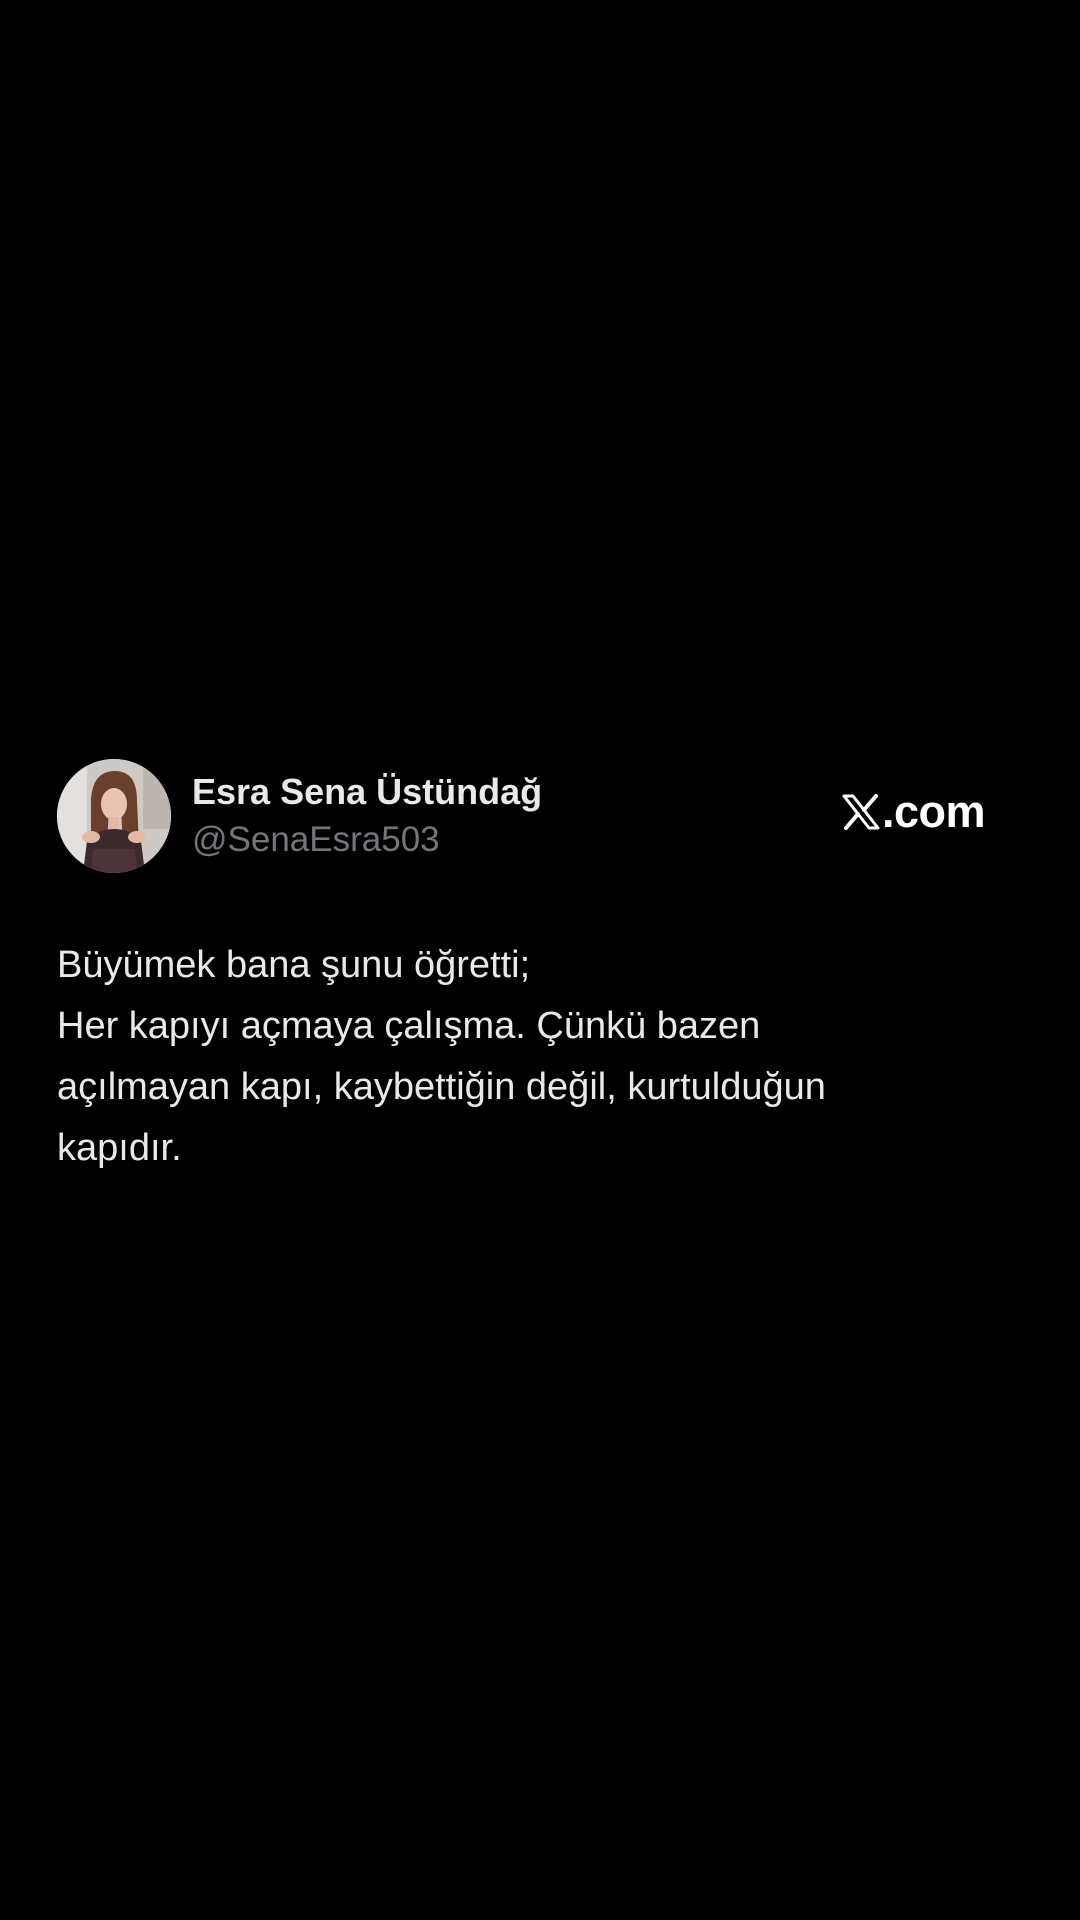 The height and width of the screenshot is (1920, 1080). Describe the element at coordinates (861, 812) in the screenshot. I see `x-logo-icon` at that location.